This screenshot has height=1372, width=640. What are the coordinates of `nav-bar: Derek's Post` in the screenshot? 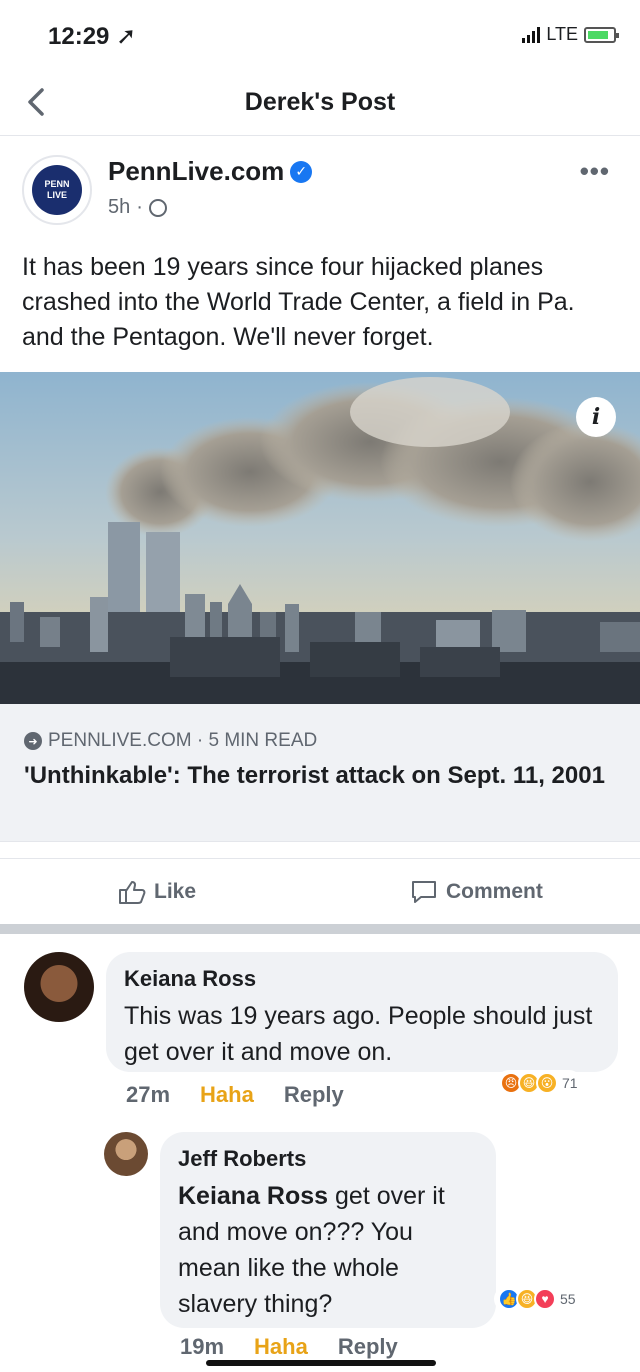 It's located at (320, 102).